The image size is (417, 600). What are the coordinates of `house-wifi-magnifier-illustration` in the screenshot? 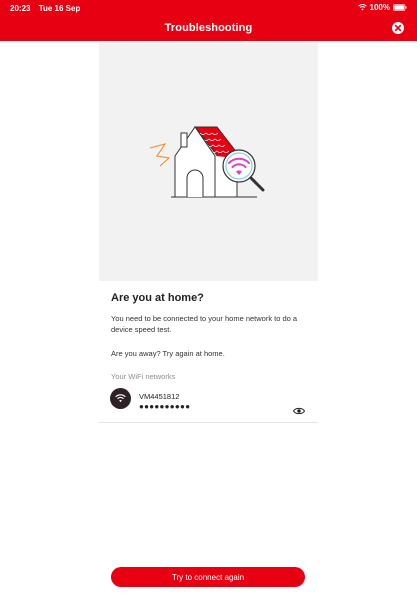 It's located at (207, 162).